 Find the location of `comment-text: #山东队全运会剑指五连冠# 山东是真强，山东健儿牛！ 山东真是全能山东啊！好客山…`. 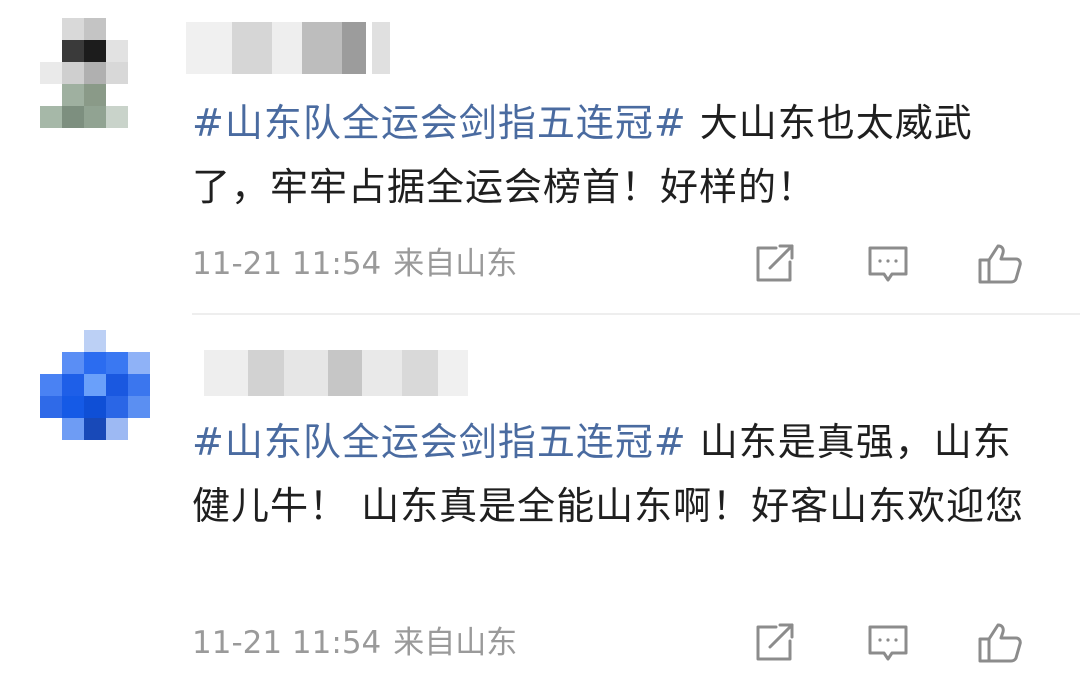

comment-text: #山东队全运会剑指五连冠# 山东是真强，山东健儿牛！ 山东真是全能山东啊！好客山… is located at coordinates (612, 474).